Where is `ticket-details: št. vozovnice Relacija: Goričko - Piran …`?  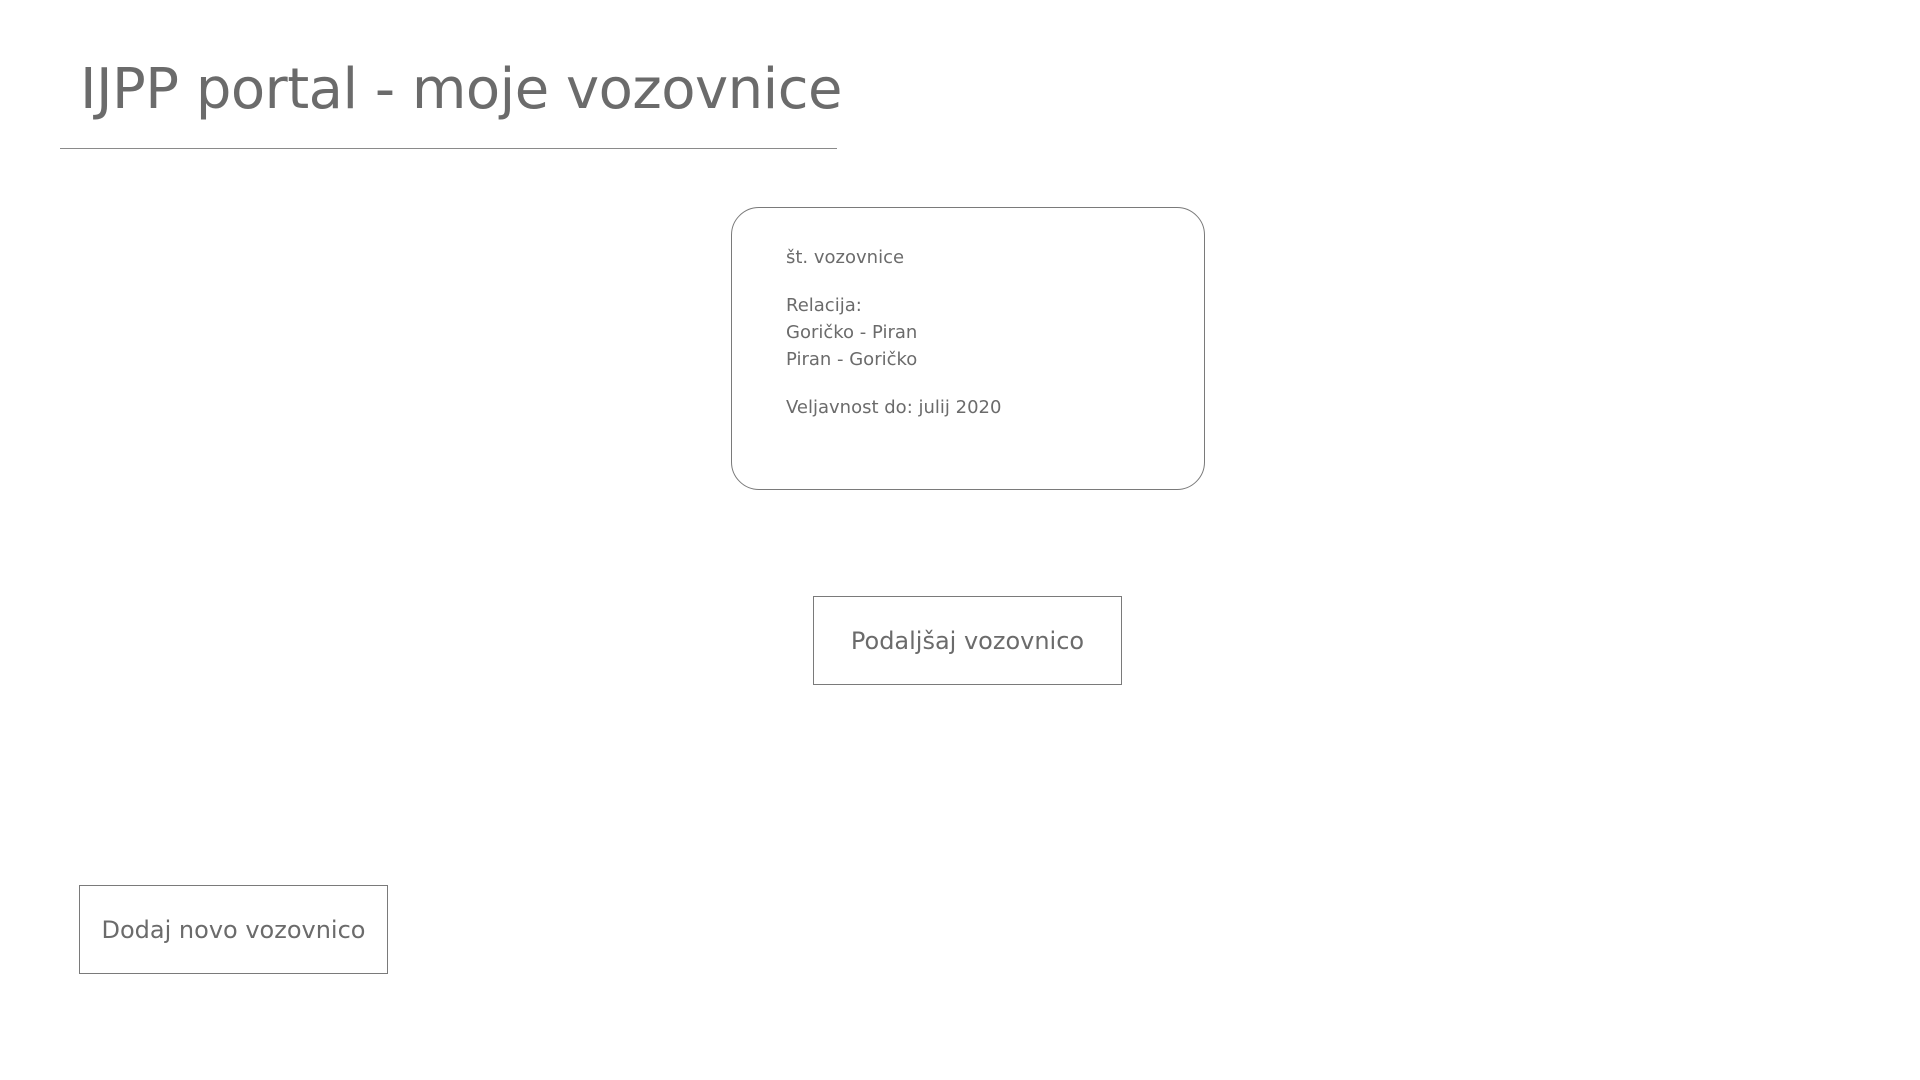 ticket-details: št. vozovnice Relacija: Goričko - Piran … is located at coordinates (893, 332).